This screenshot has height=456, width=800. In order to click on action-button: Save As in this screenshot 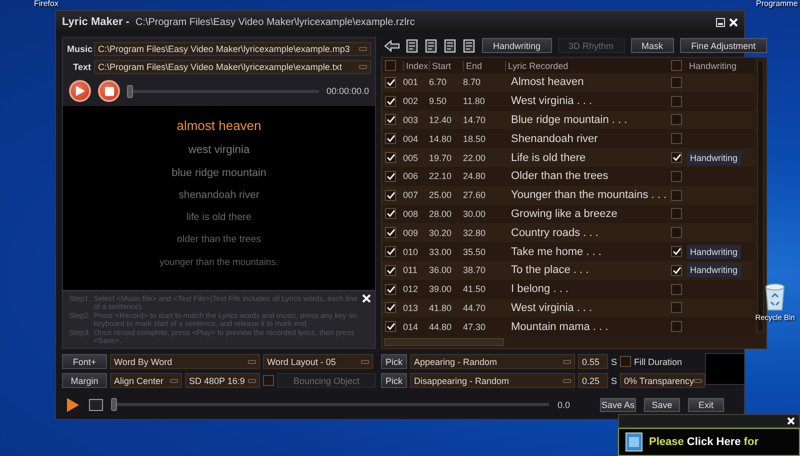, I will do `click(618, 405)`.